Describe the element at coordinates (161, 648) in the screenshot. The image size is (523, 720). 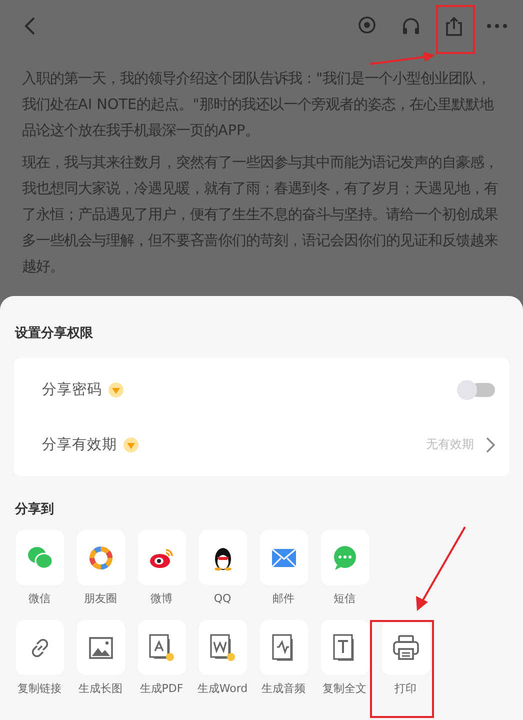
I see `pdf-file-icon` at that location.